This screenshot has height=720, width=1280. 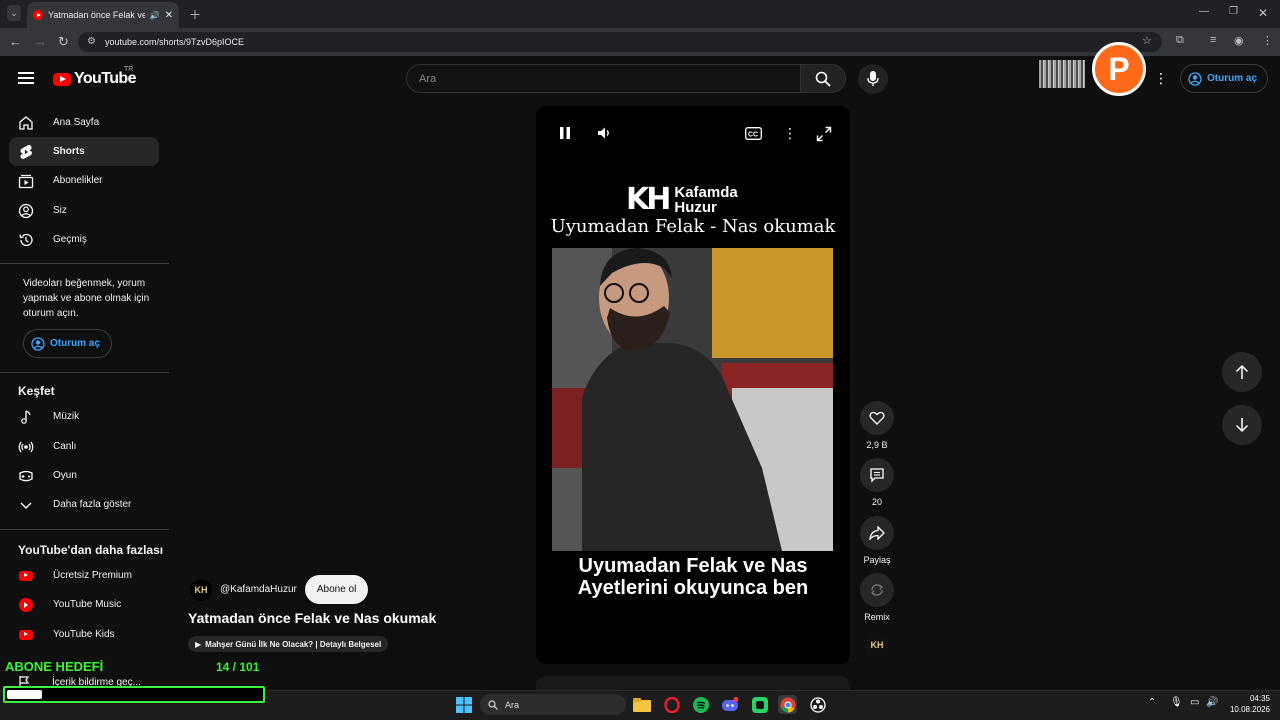 I want to click on sidebar-item-youtube-music: YouTube Music, so click(x=84, y=604).